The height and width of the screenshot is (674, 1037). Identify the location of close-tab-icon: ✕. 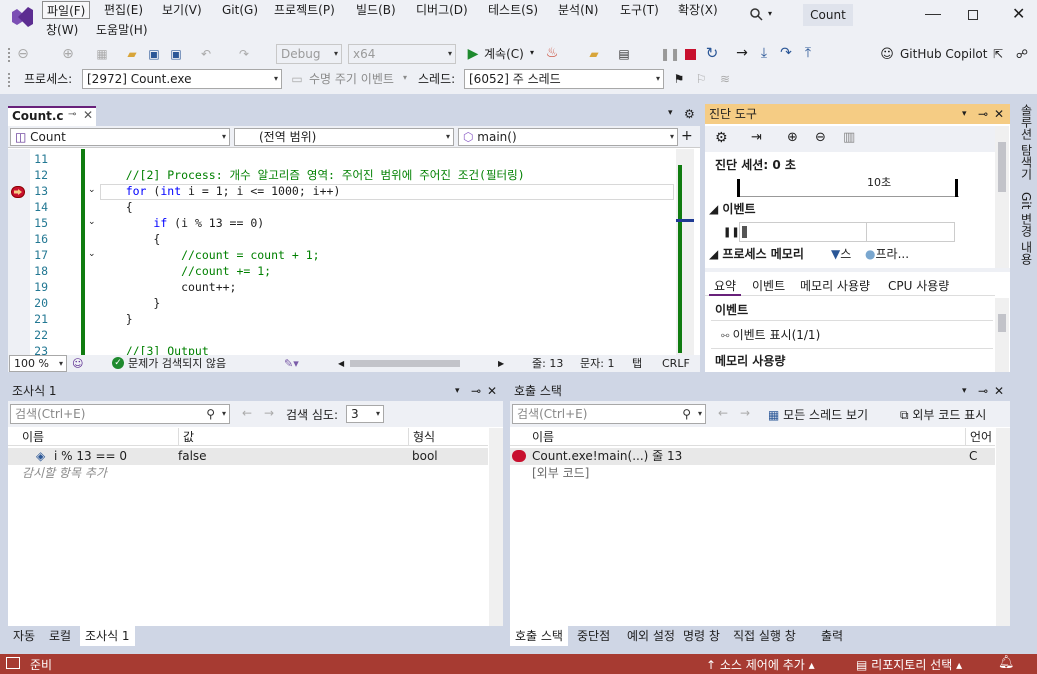
(88, 115).